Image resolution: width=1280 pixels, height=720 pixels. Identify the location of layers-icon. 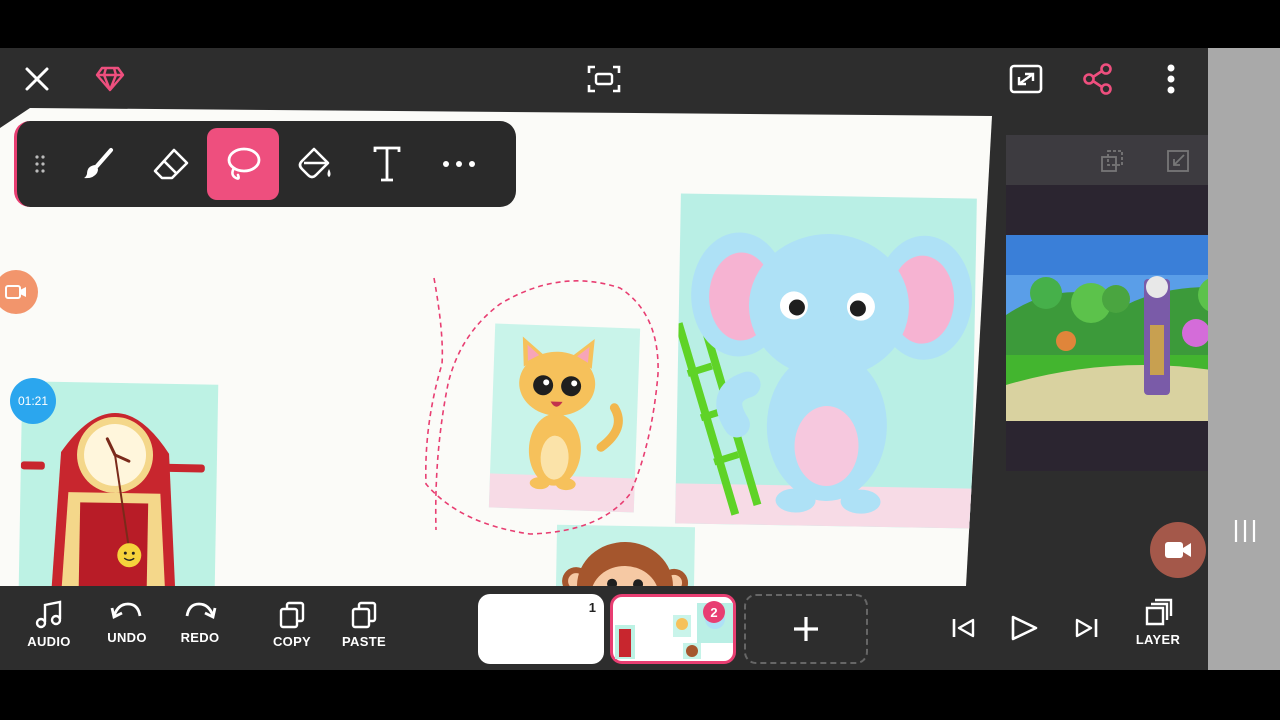
(1159, 612).